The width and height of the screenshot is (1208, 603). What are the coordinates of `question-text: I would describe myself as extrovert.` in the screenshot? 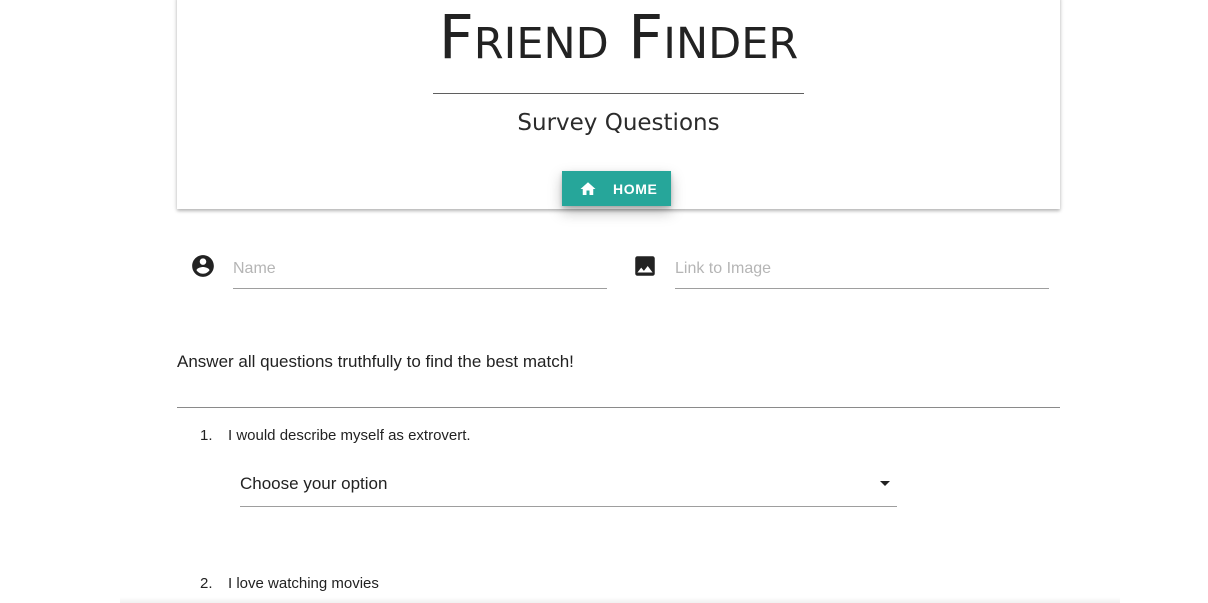 It's located at (349, 435).